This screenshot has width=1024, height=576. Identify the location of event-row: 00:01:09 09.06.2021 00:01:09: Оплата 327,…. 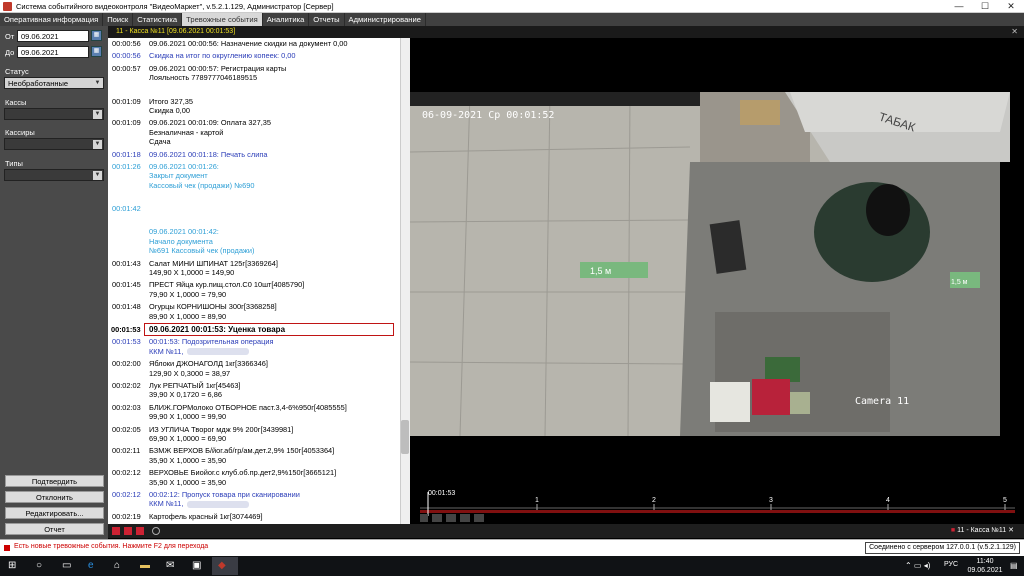
(254, 132).